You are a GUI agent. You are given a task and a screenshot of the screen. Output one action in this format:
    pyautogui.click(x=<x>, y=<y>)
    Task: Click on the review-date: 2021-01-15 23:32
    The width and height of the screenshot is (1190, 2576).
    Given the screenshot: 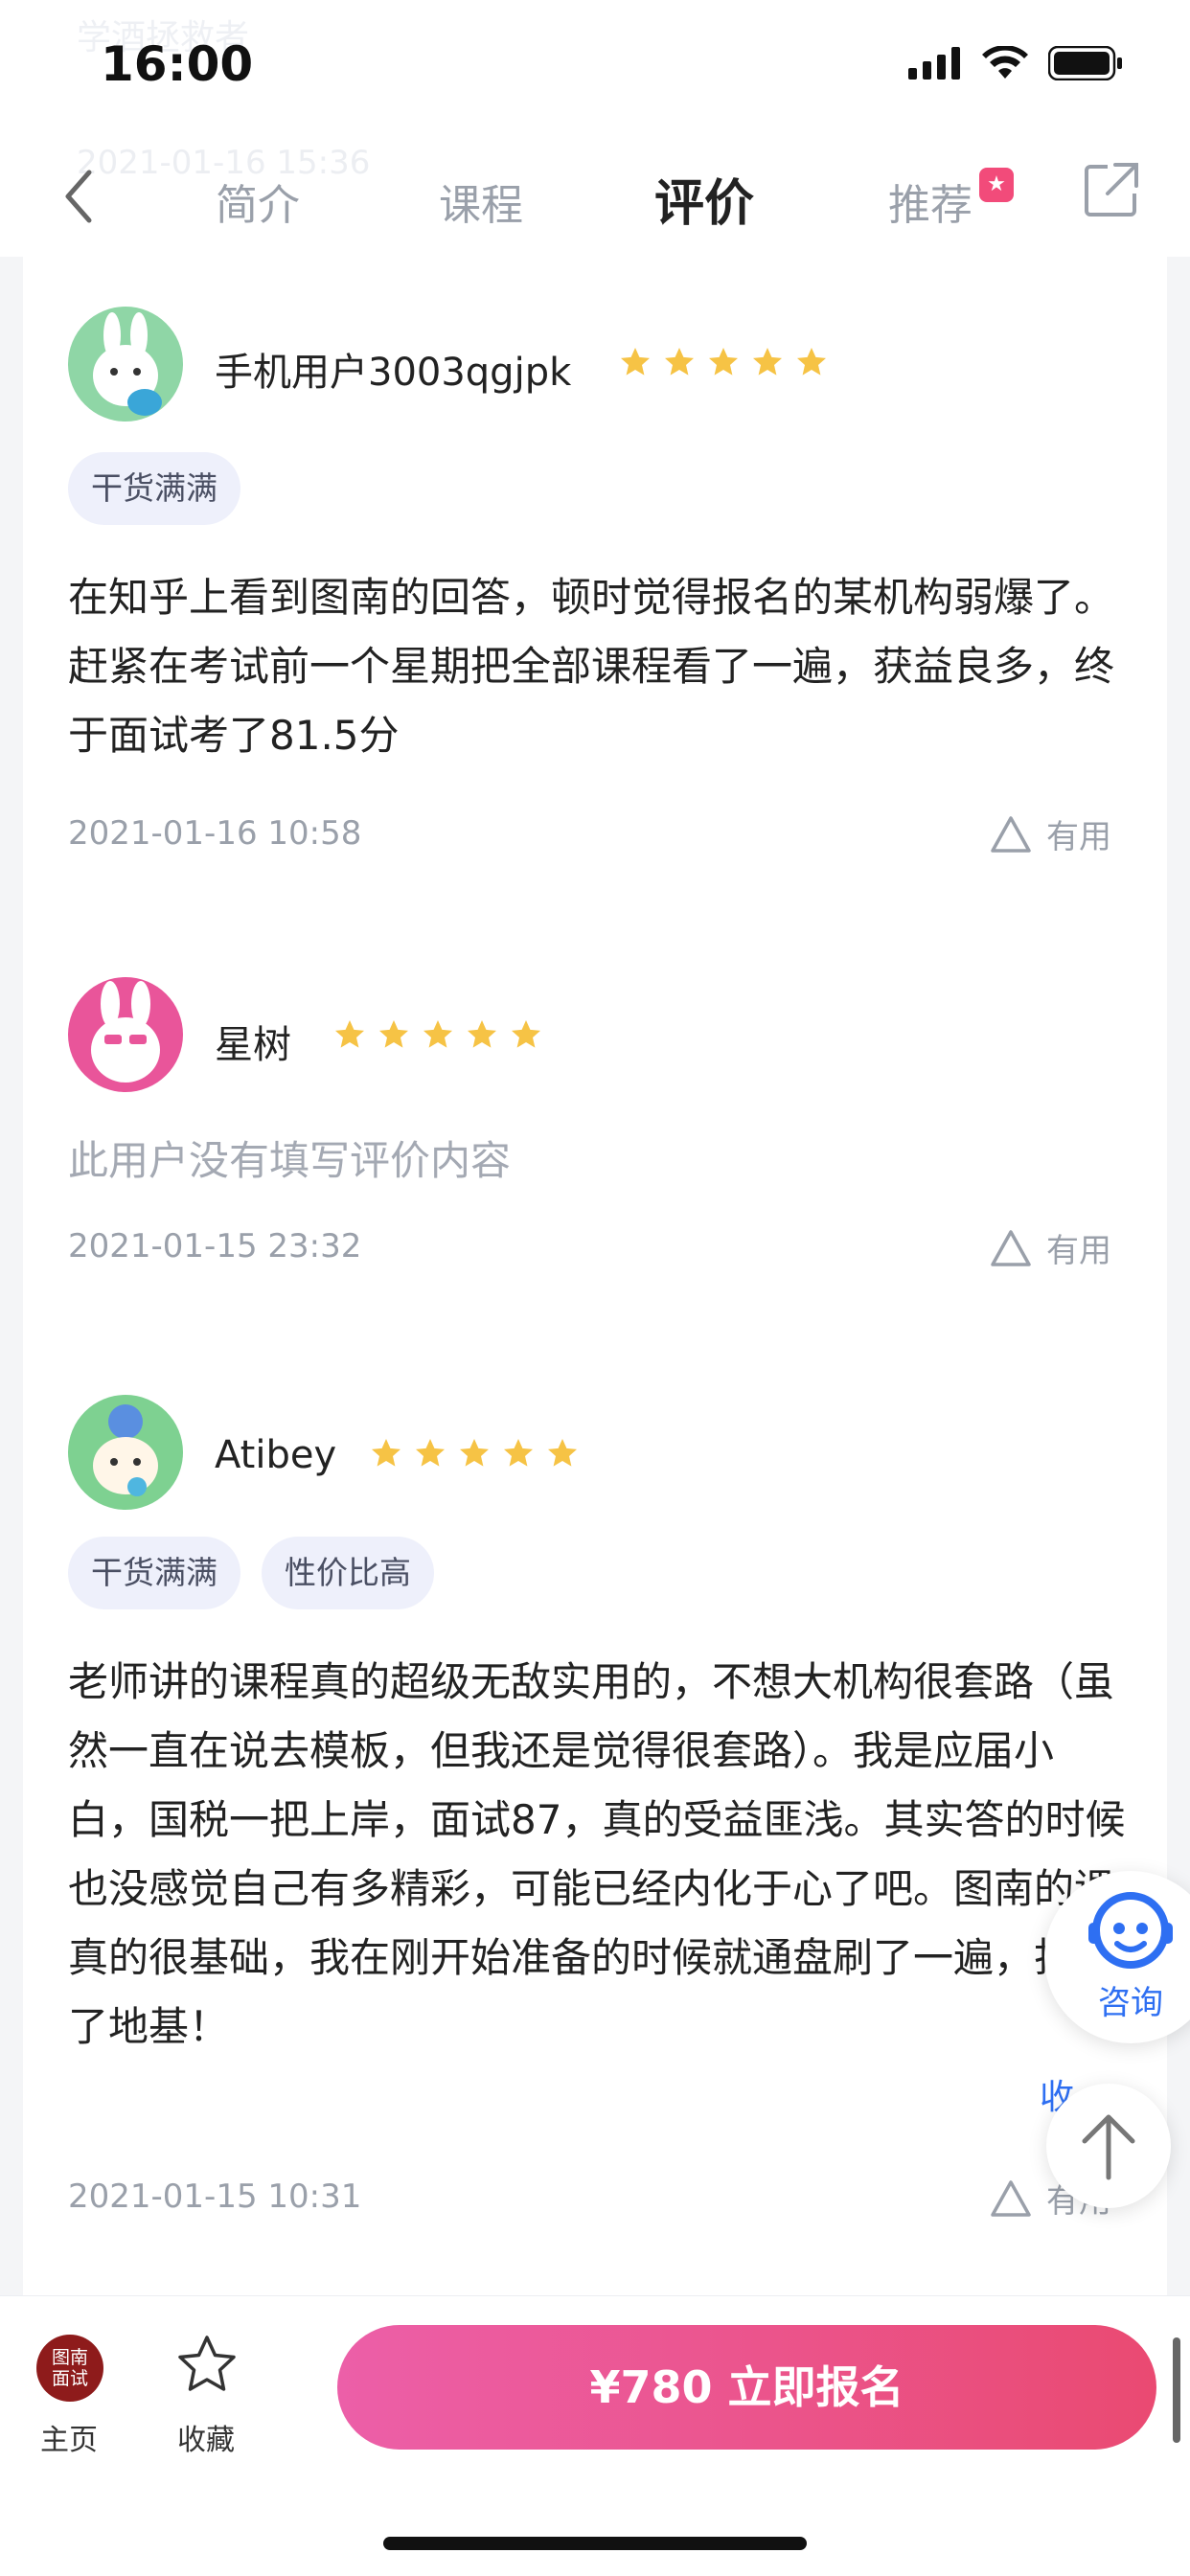 What is the action you would take?
    pyautogui.click(x=215, y=1246)
    